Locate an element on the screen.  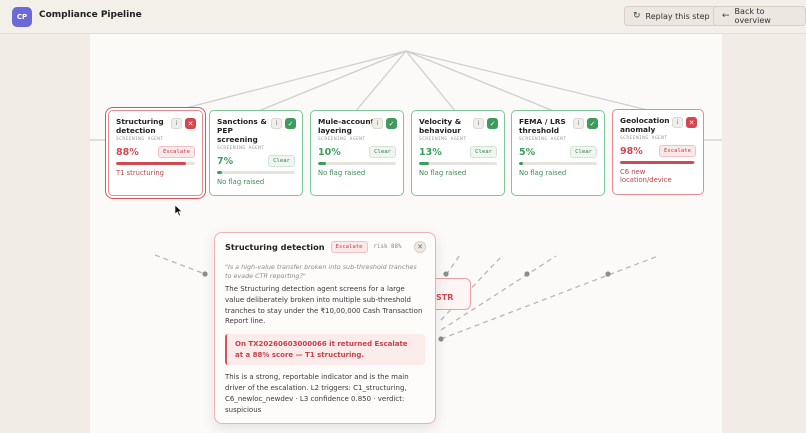
agent-score: 5% is located at coordinates (527, 152).